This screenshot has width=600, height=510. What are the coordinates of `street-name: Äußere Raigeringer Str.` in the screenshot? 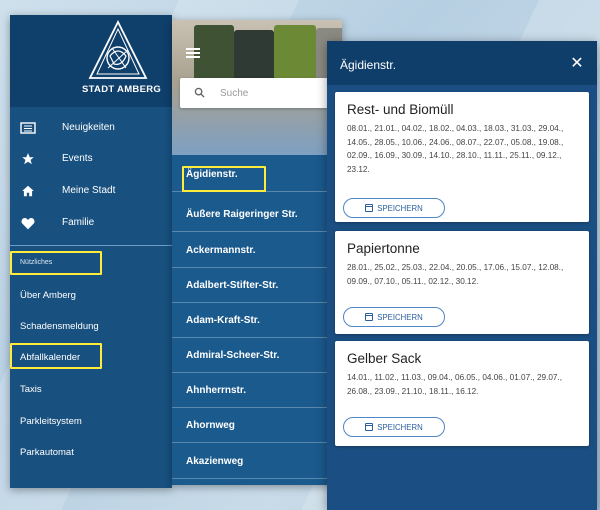 It's located at (242, 214).